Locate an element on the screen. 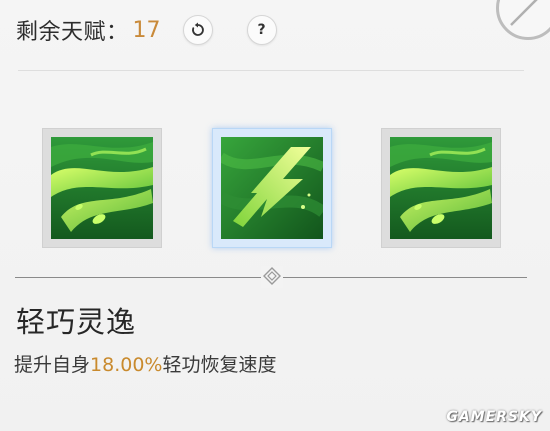  remaining-talent-label: 剩余天赋： is located at coordinates (72, 32).